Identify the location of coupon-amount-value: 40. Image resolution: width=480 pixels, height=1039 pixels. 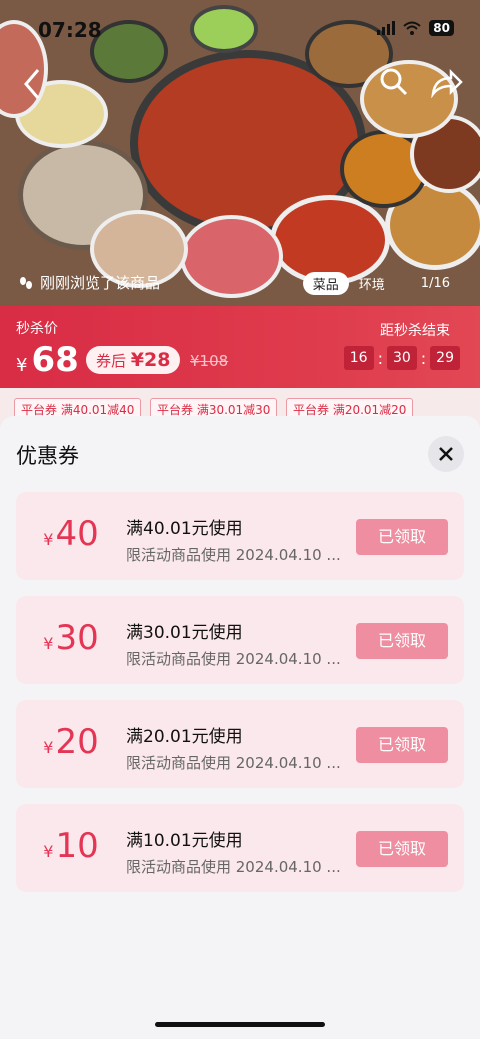
(77, 534).